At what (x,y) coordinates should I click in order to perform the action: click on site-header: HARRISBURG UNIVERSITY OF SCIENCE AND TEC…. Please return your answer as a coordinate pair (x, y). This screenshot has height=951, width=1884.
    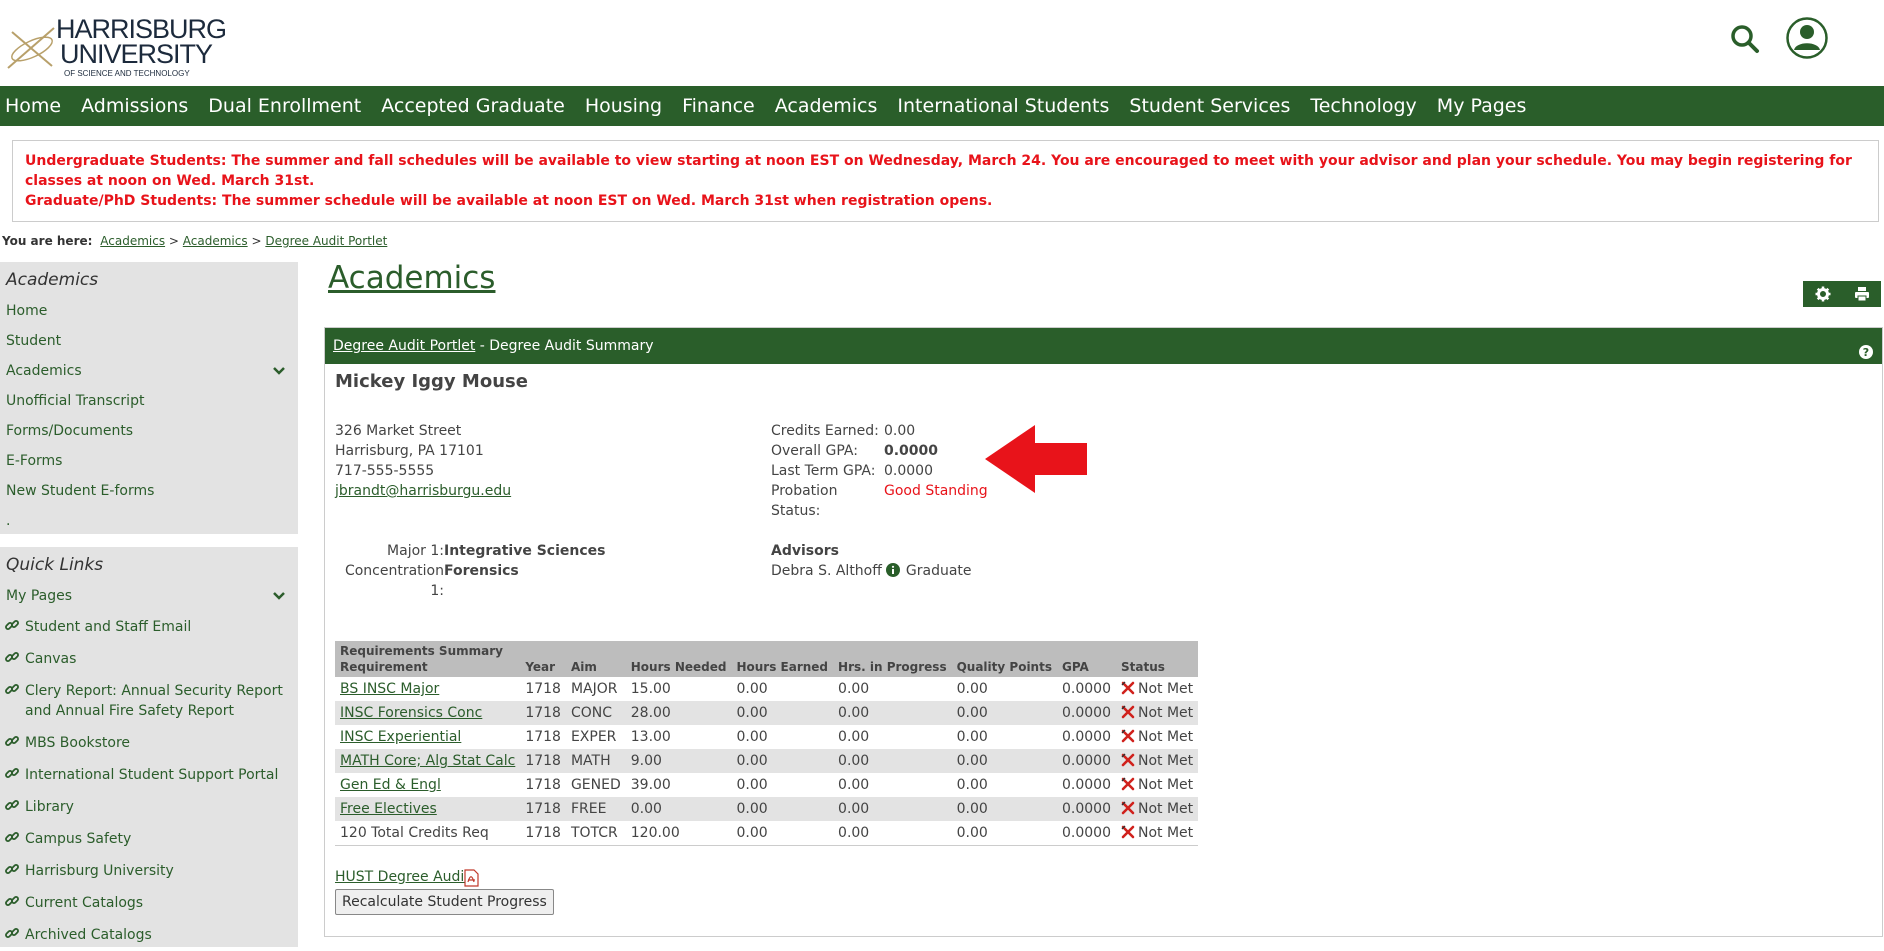
    Looking at the image, I should click on (942, 43).